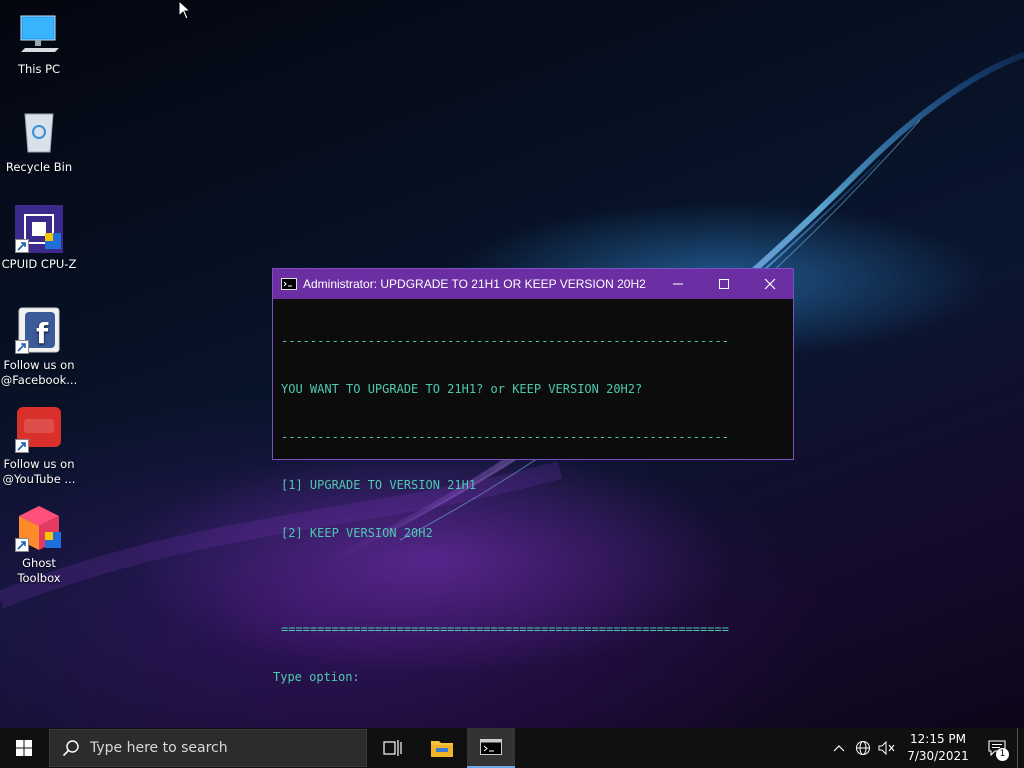 This screenshot has height=768, width=1024. I want to click on desktop-icon-cpuz: CPUID CPU-Z, so click(39, 238).